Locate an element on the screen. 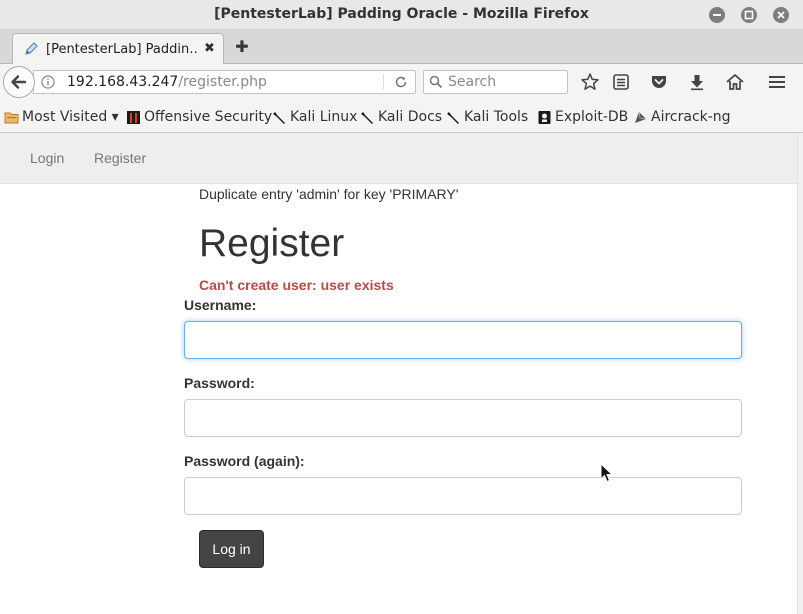 The width and height of the screenshot is (803, 614). password-label: Password: is located at coordinates (219, 383).